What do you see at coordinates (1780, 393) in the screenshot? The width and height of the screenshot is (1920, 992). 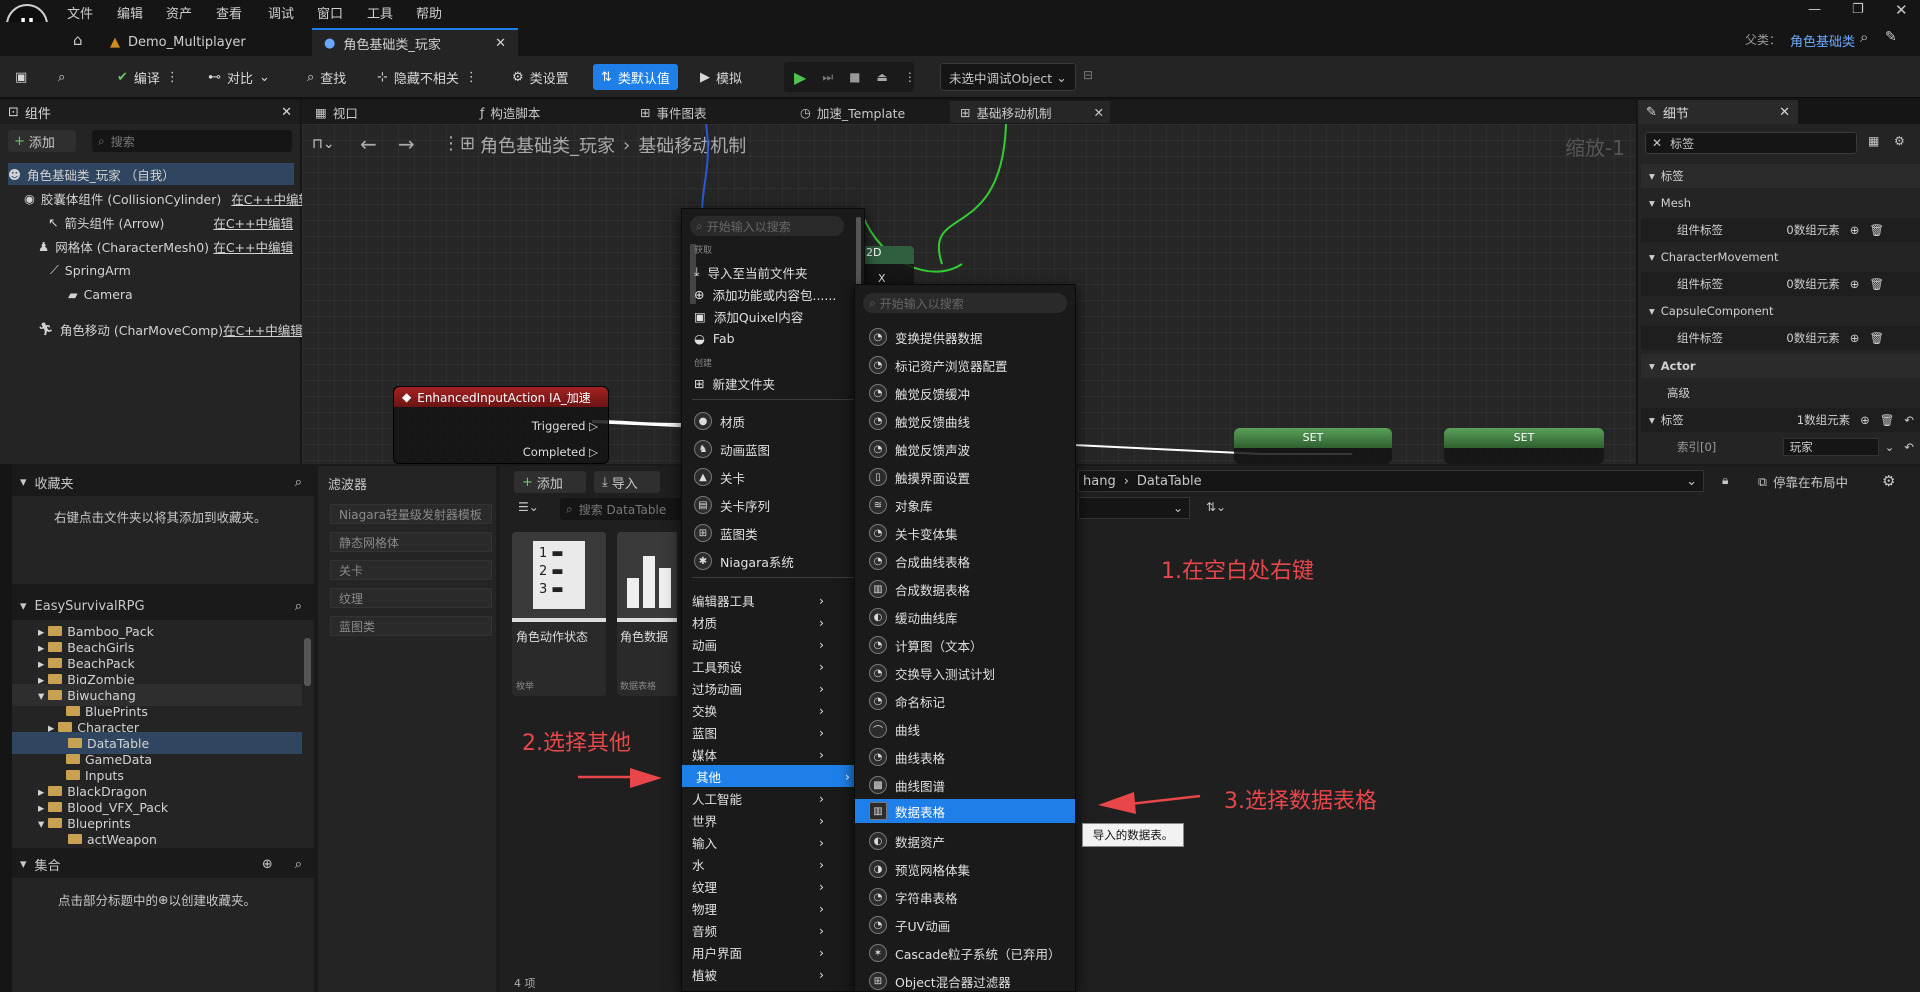 I see `row-advanced: 高级` at bounding box center [1780, 393].